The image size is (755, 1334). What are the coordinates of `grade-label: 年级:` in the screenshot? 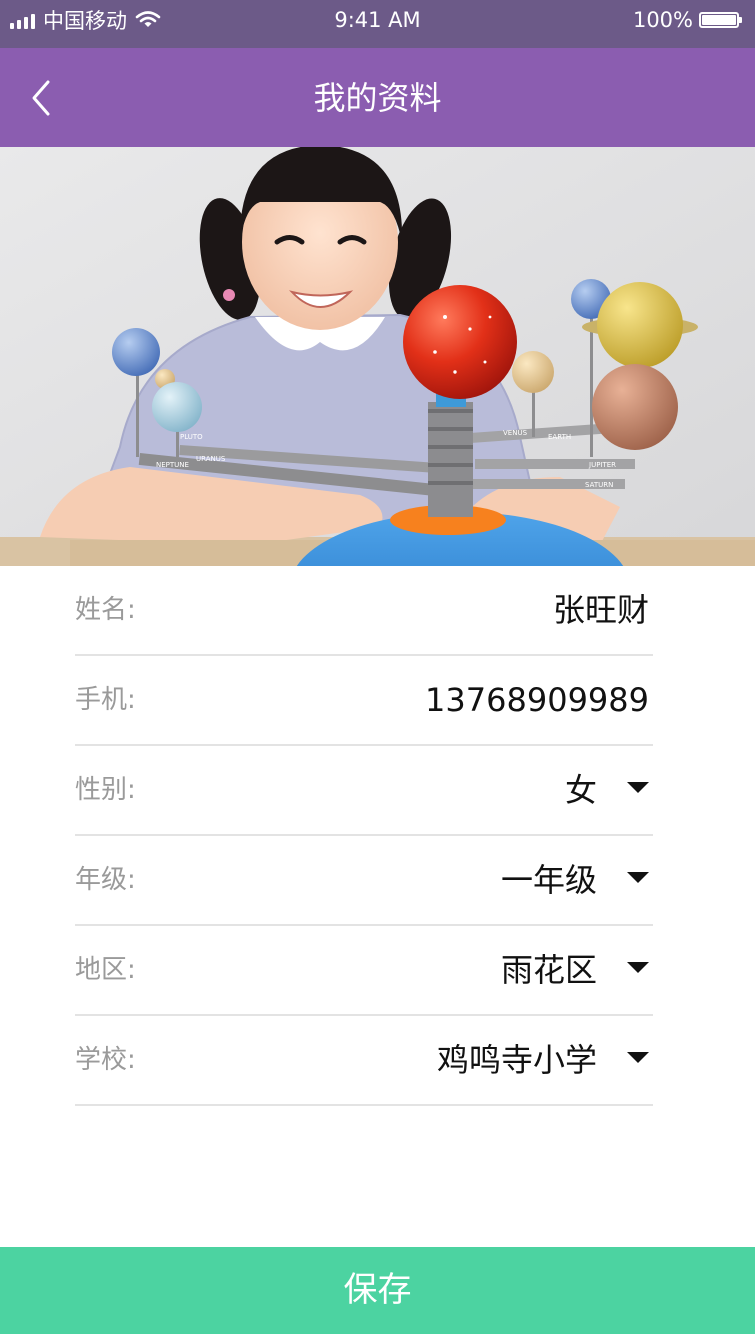 It's located at (105, 880).